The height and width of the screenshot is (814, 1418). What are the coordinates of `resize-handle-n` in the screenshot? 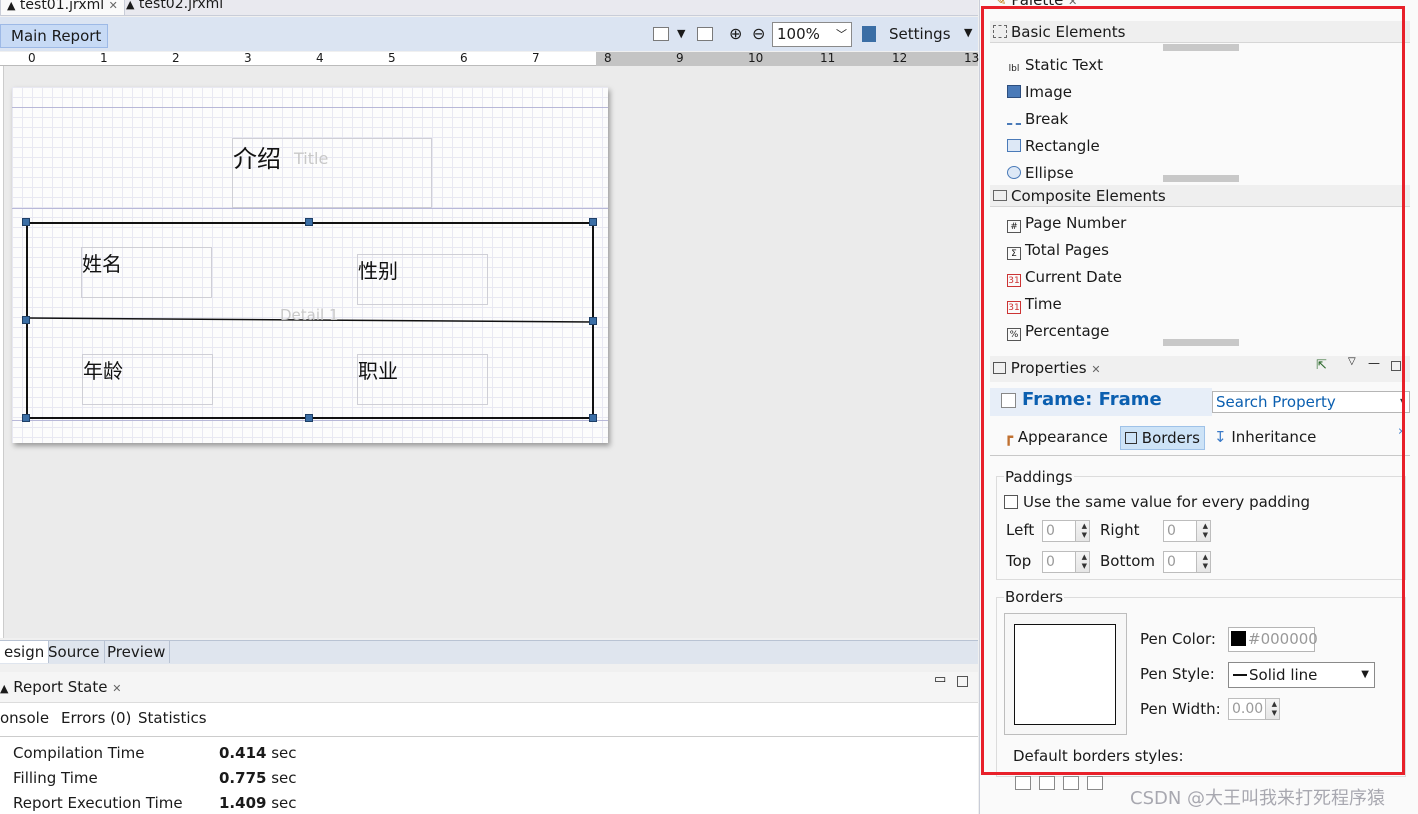 It's located at (309, 222).